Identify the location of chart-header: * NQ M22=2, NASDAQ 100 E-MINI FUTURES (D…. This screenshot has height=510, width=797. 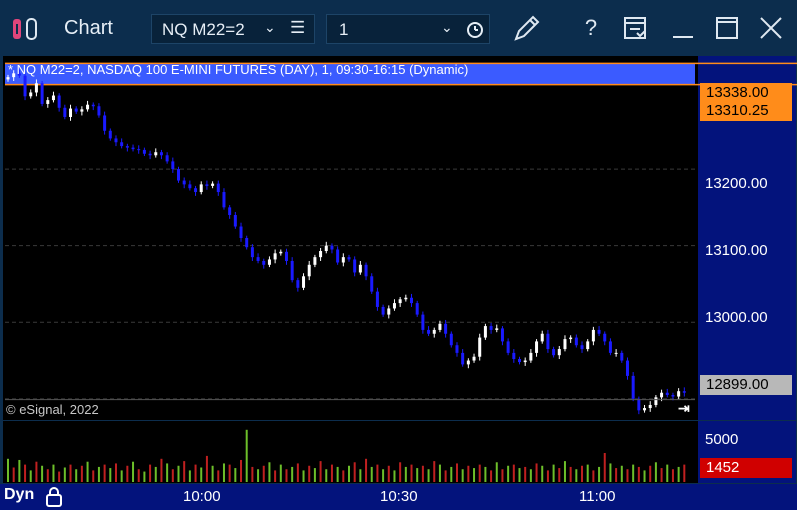
(238, 69).